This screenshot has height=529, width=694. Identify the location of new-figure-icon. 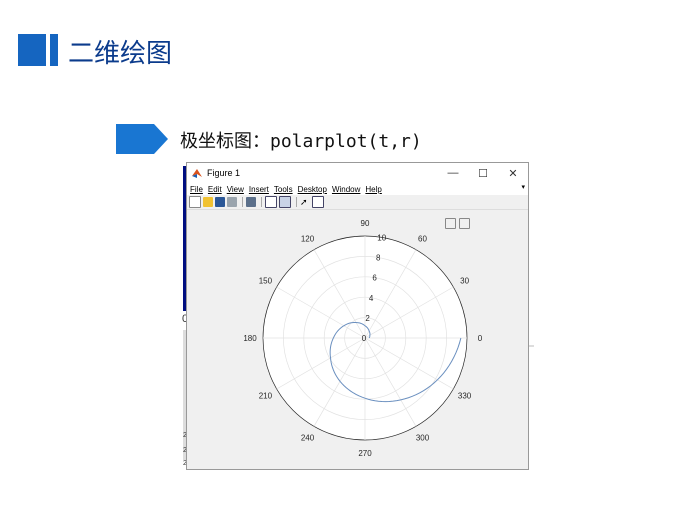
(195, 202).